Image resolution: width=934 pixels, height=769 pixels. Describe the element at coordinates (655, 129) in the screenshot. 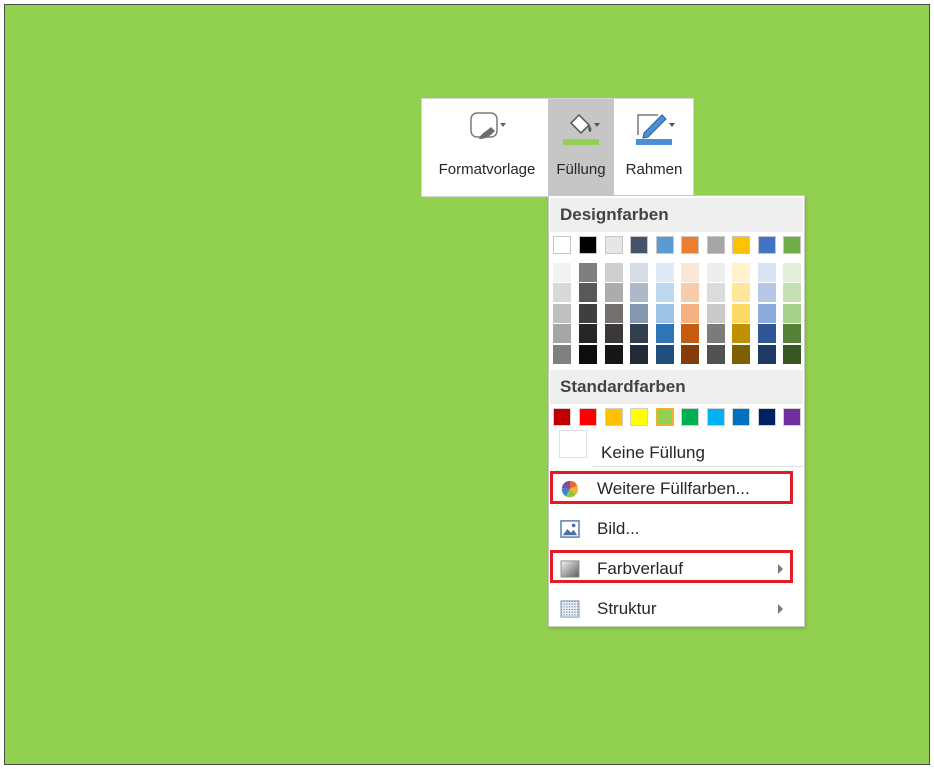

I see `pen-icon` at that location.